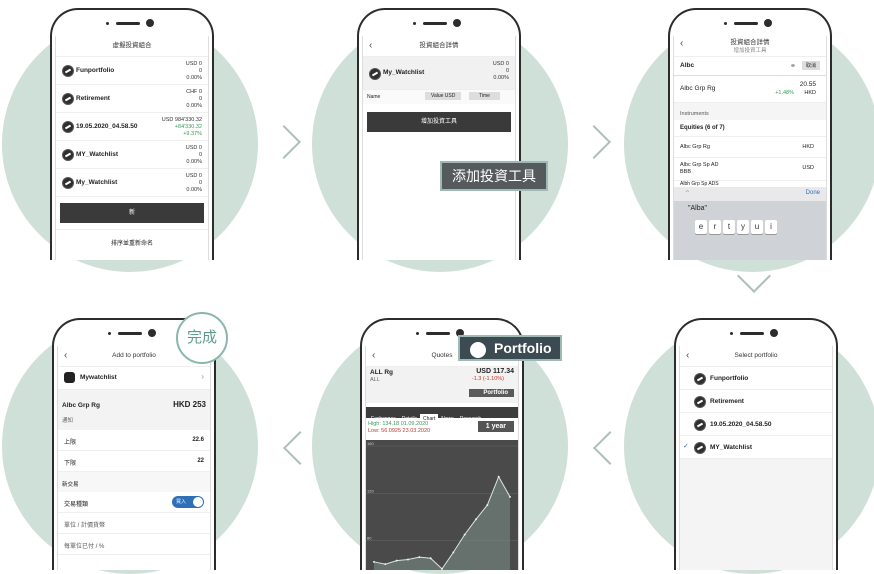 The height and width of the screenshot is (574, 874). What do you see at coordinates (198, 440) in the screenshot?
I see `upper-limit-value: 22.6` at bounding box center [198, 440].